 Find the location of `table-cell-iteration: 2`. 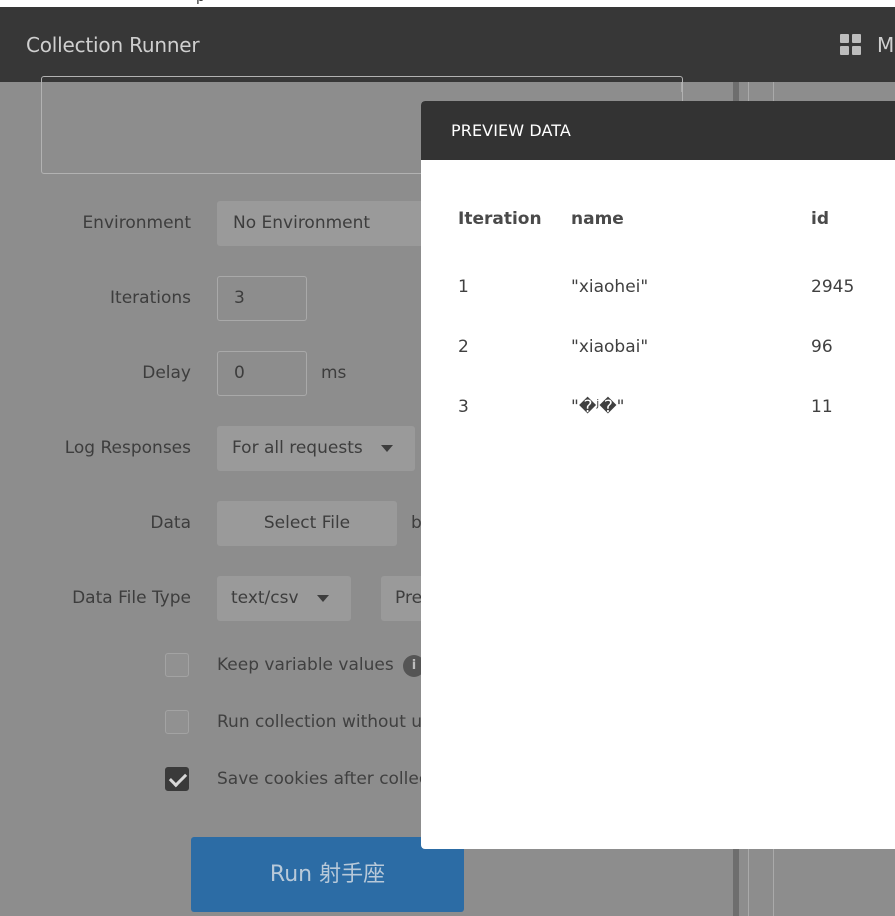

table-cell-iteration: 2 is located at coordinates (463, 347).